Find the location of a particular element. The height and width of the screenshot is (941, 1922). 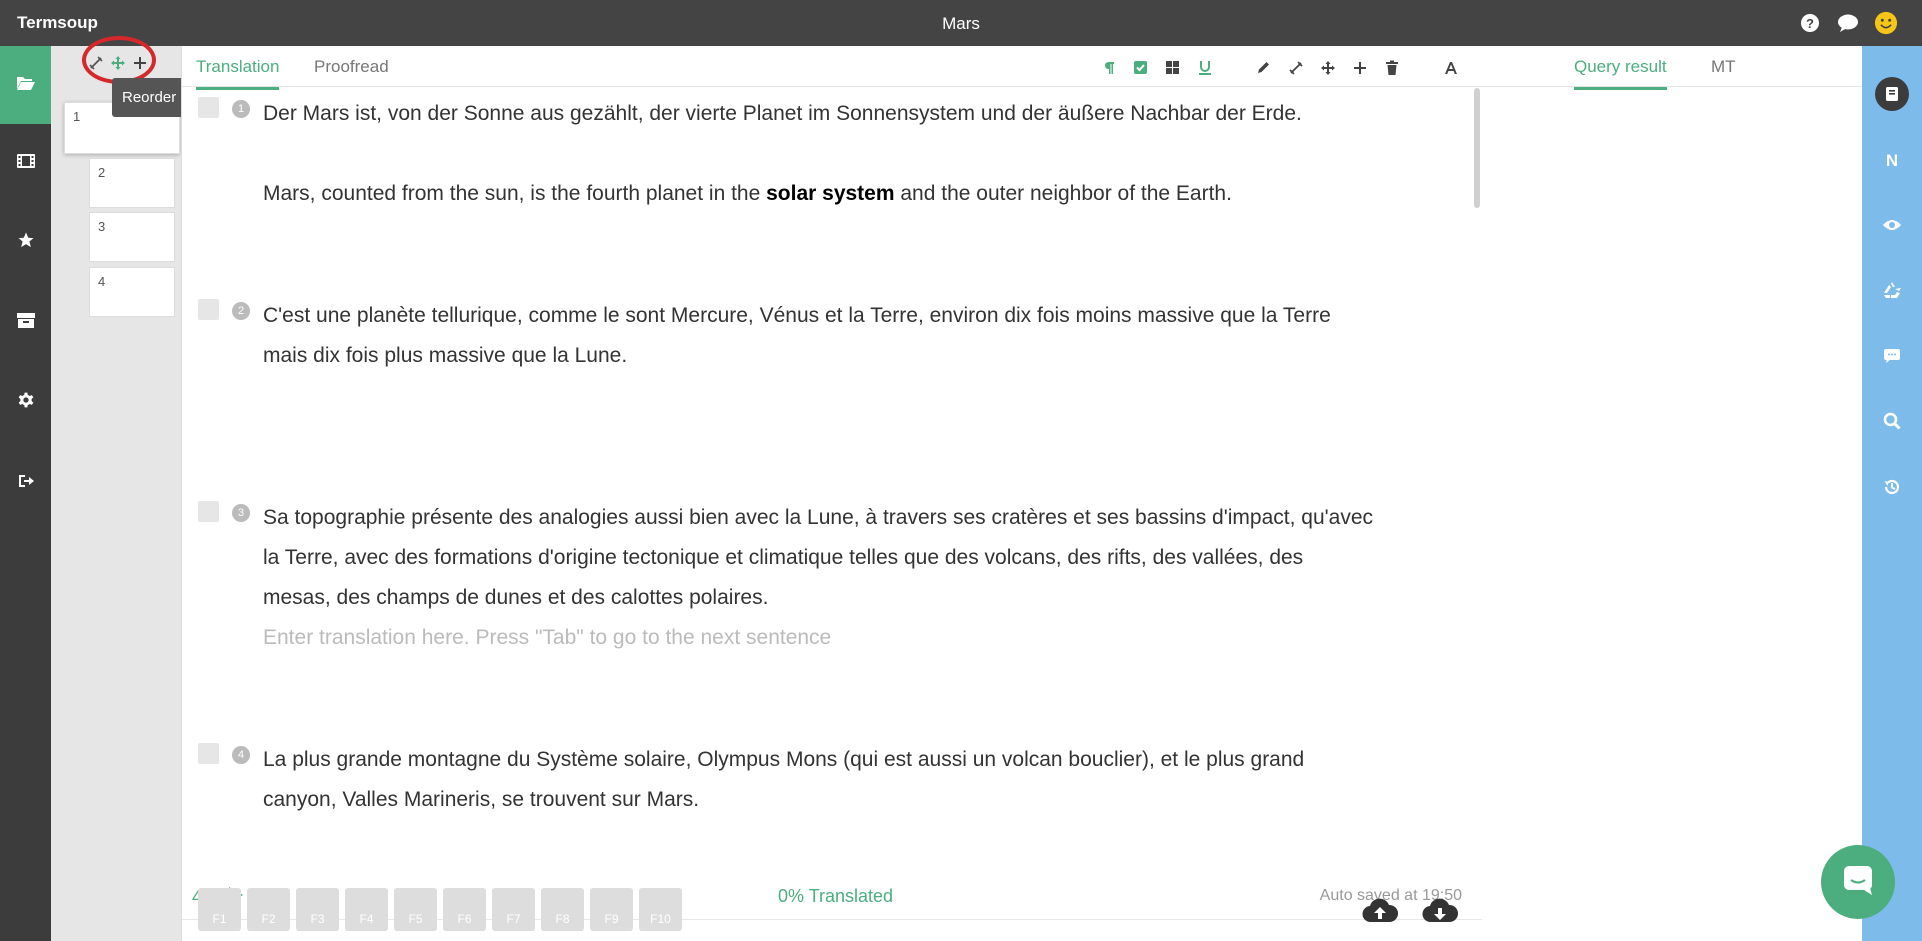

recycle-icon is located at coordinates (1892, 292).